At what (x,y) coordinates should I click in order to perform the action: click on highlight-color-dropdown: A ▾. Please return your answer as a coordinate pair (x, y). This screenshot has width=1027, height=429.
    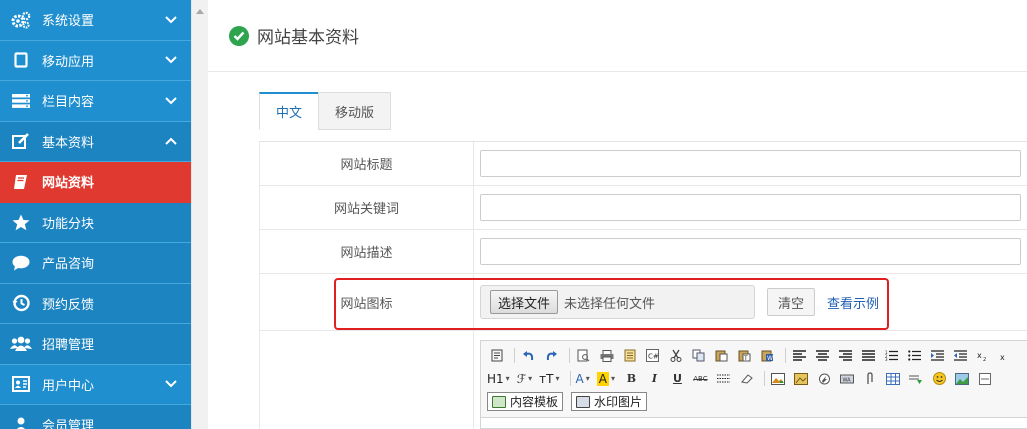
    Looking at the image, I should click on (605, 378).